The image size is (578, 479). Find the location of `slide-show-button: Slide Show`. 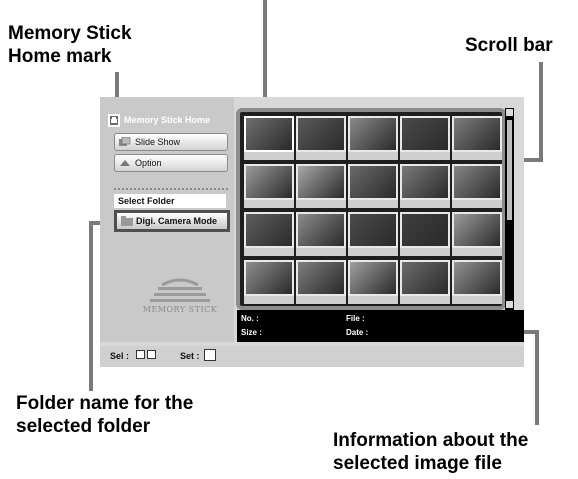

slide-show-button: Slide Show is located at coordinates (171, 142).